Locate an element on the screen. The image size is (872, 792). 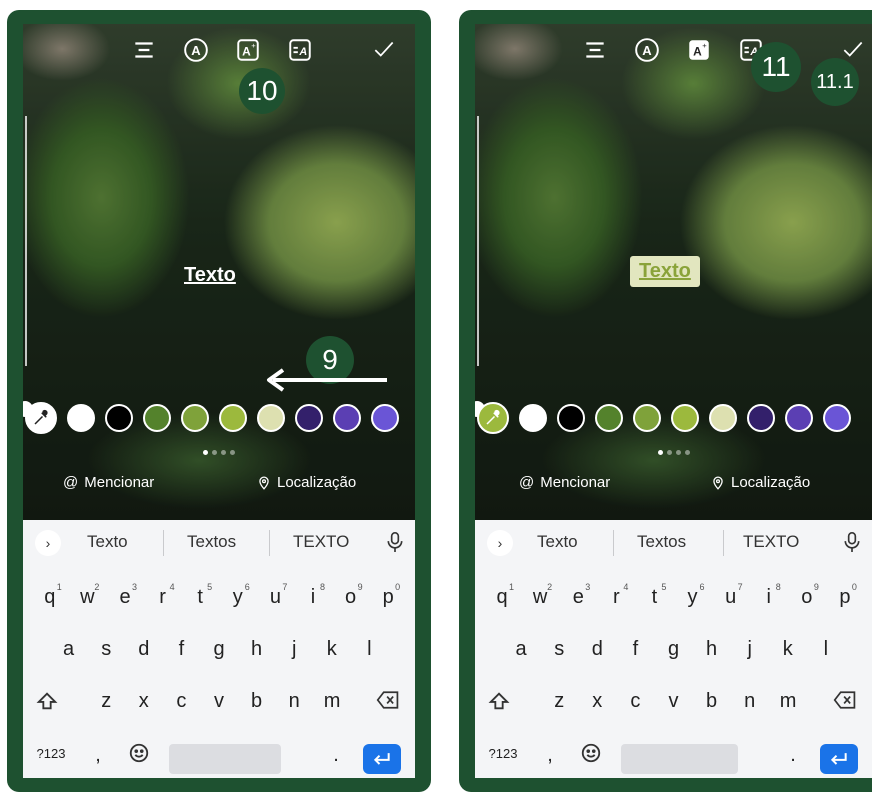
key-m: m is located at coordinates (788, 701).